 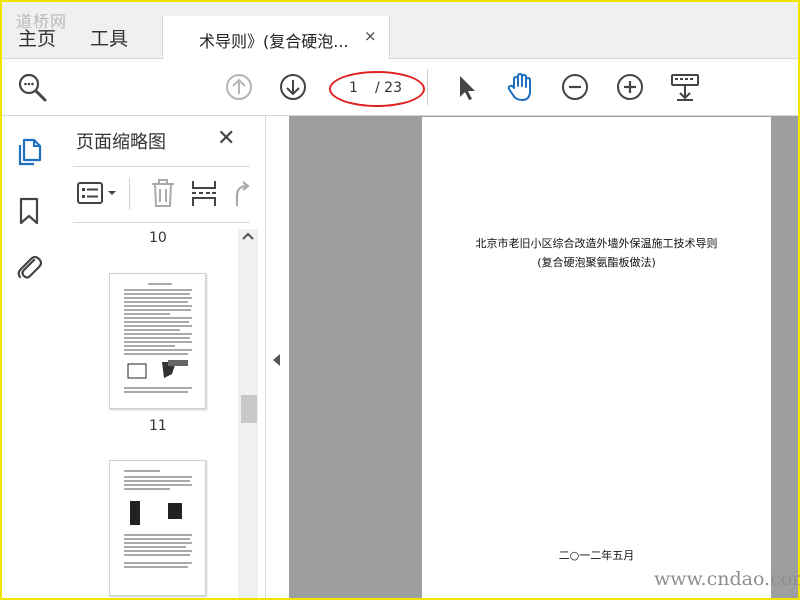 I want to click on document-subtitle: (复合硬泡聚氨酯板做法), so click(x=596, y=262).